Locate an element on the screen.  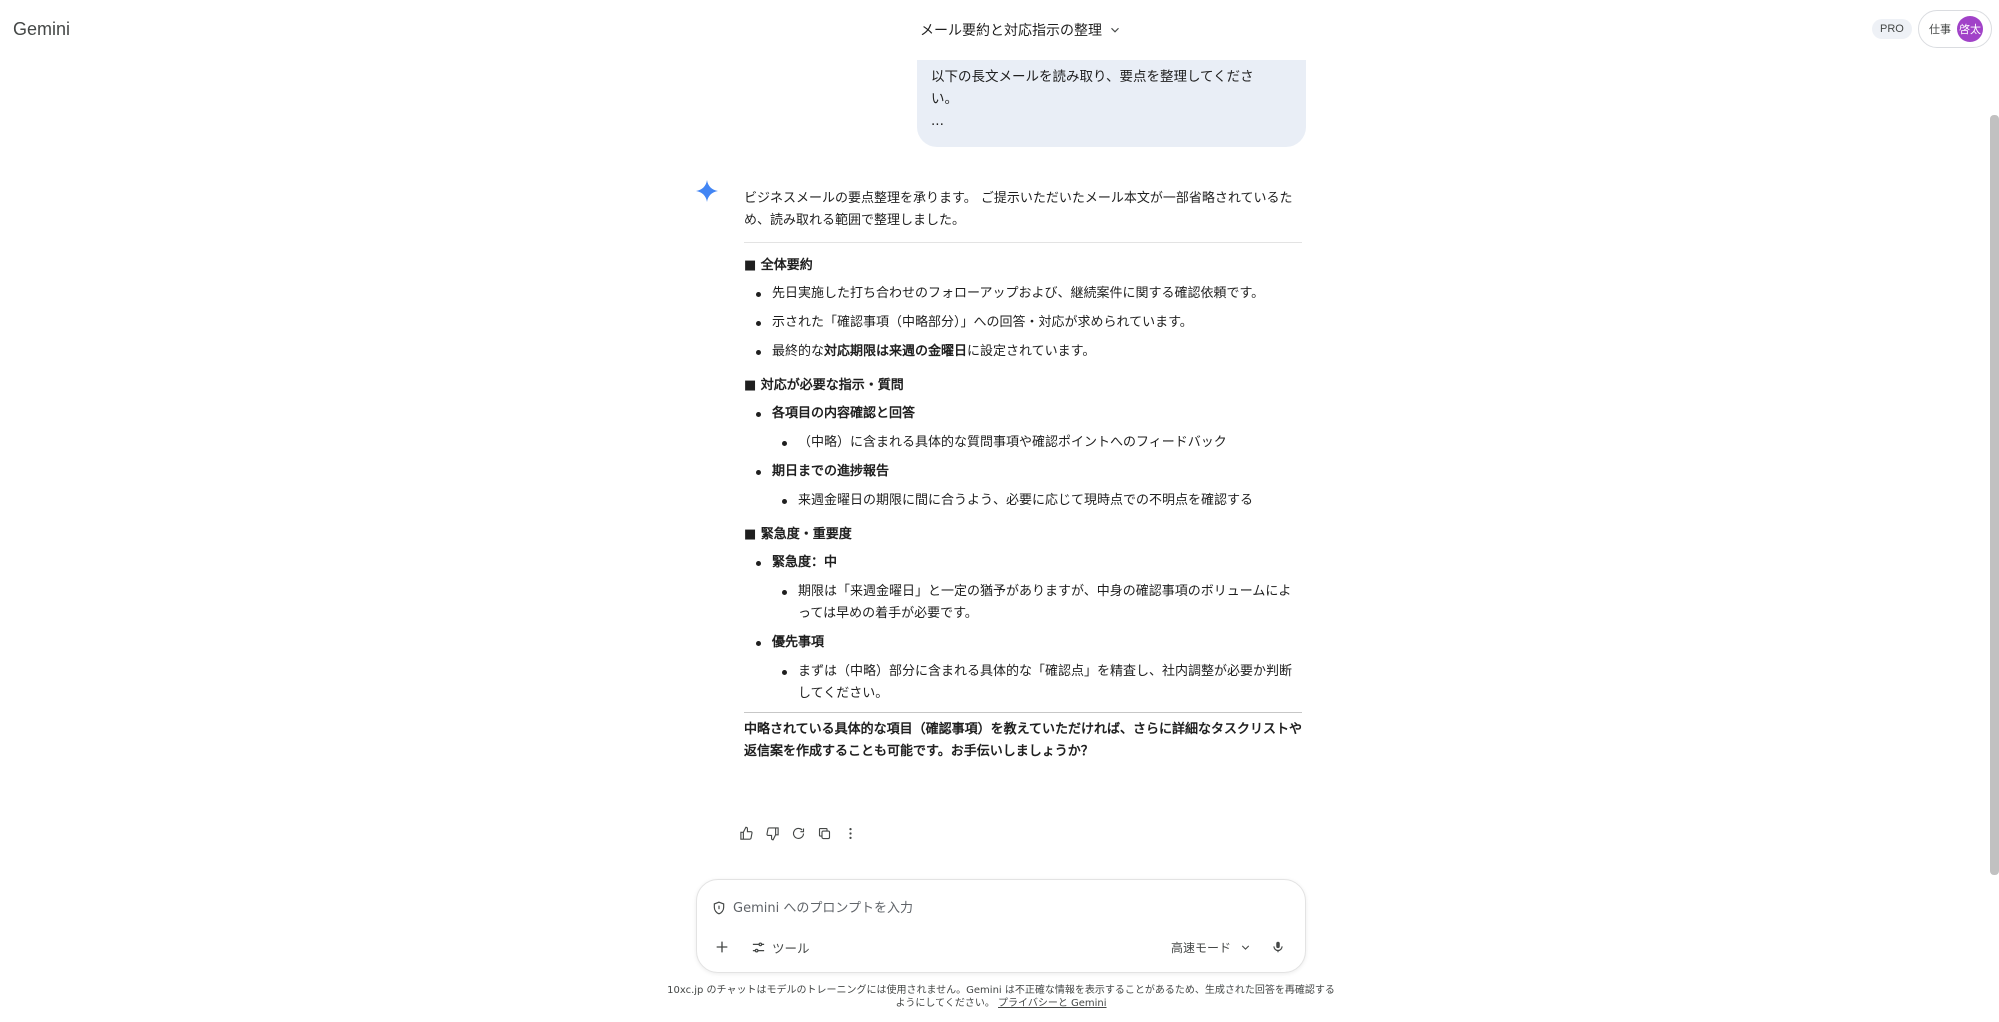
section-heading-summary: ■ 全体要約 is located at coordinates (778, 265).